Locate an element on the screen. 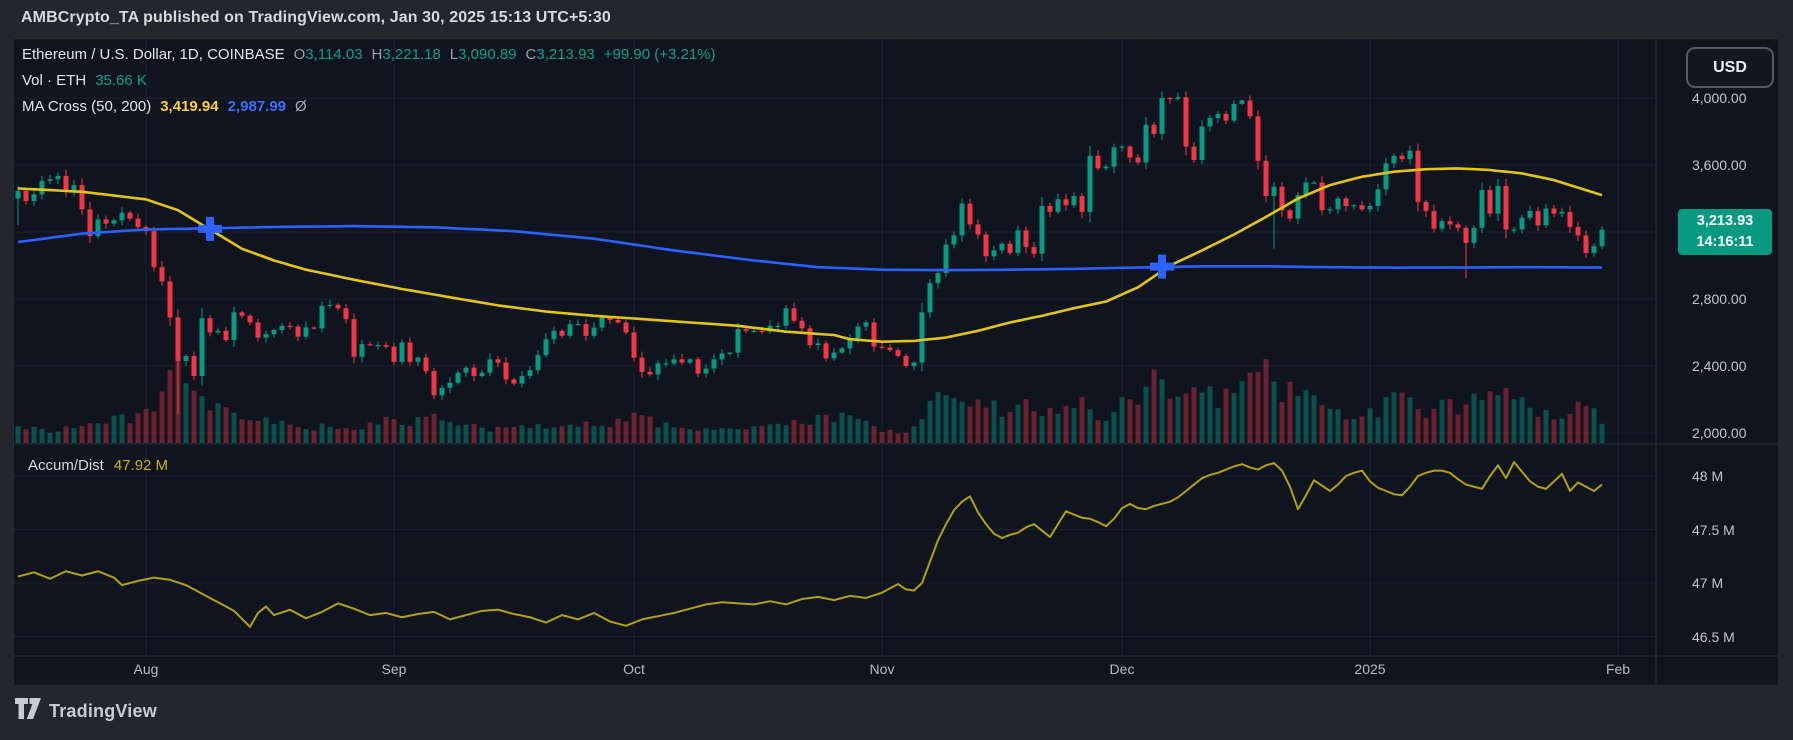  price-axis-label: 2,800.00 is located at coordinates (1719, 299).